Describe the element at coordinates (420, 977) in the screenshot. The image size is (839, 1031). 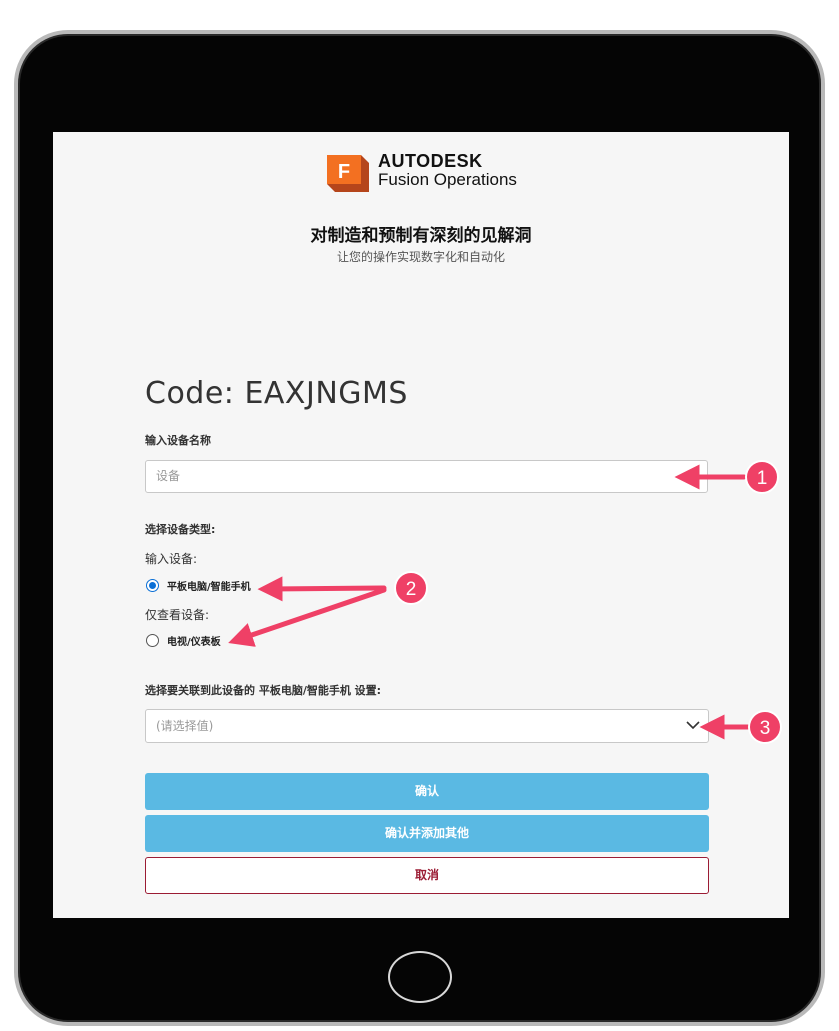
I see `home-button` at that location.